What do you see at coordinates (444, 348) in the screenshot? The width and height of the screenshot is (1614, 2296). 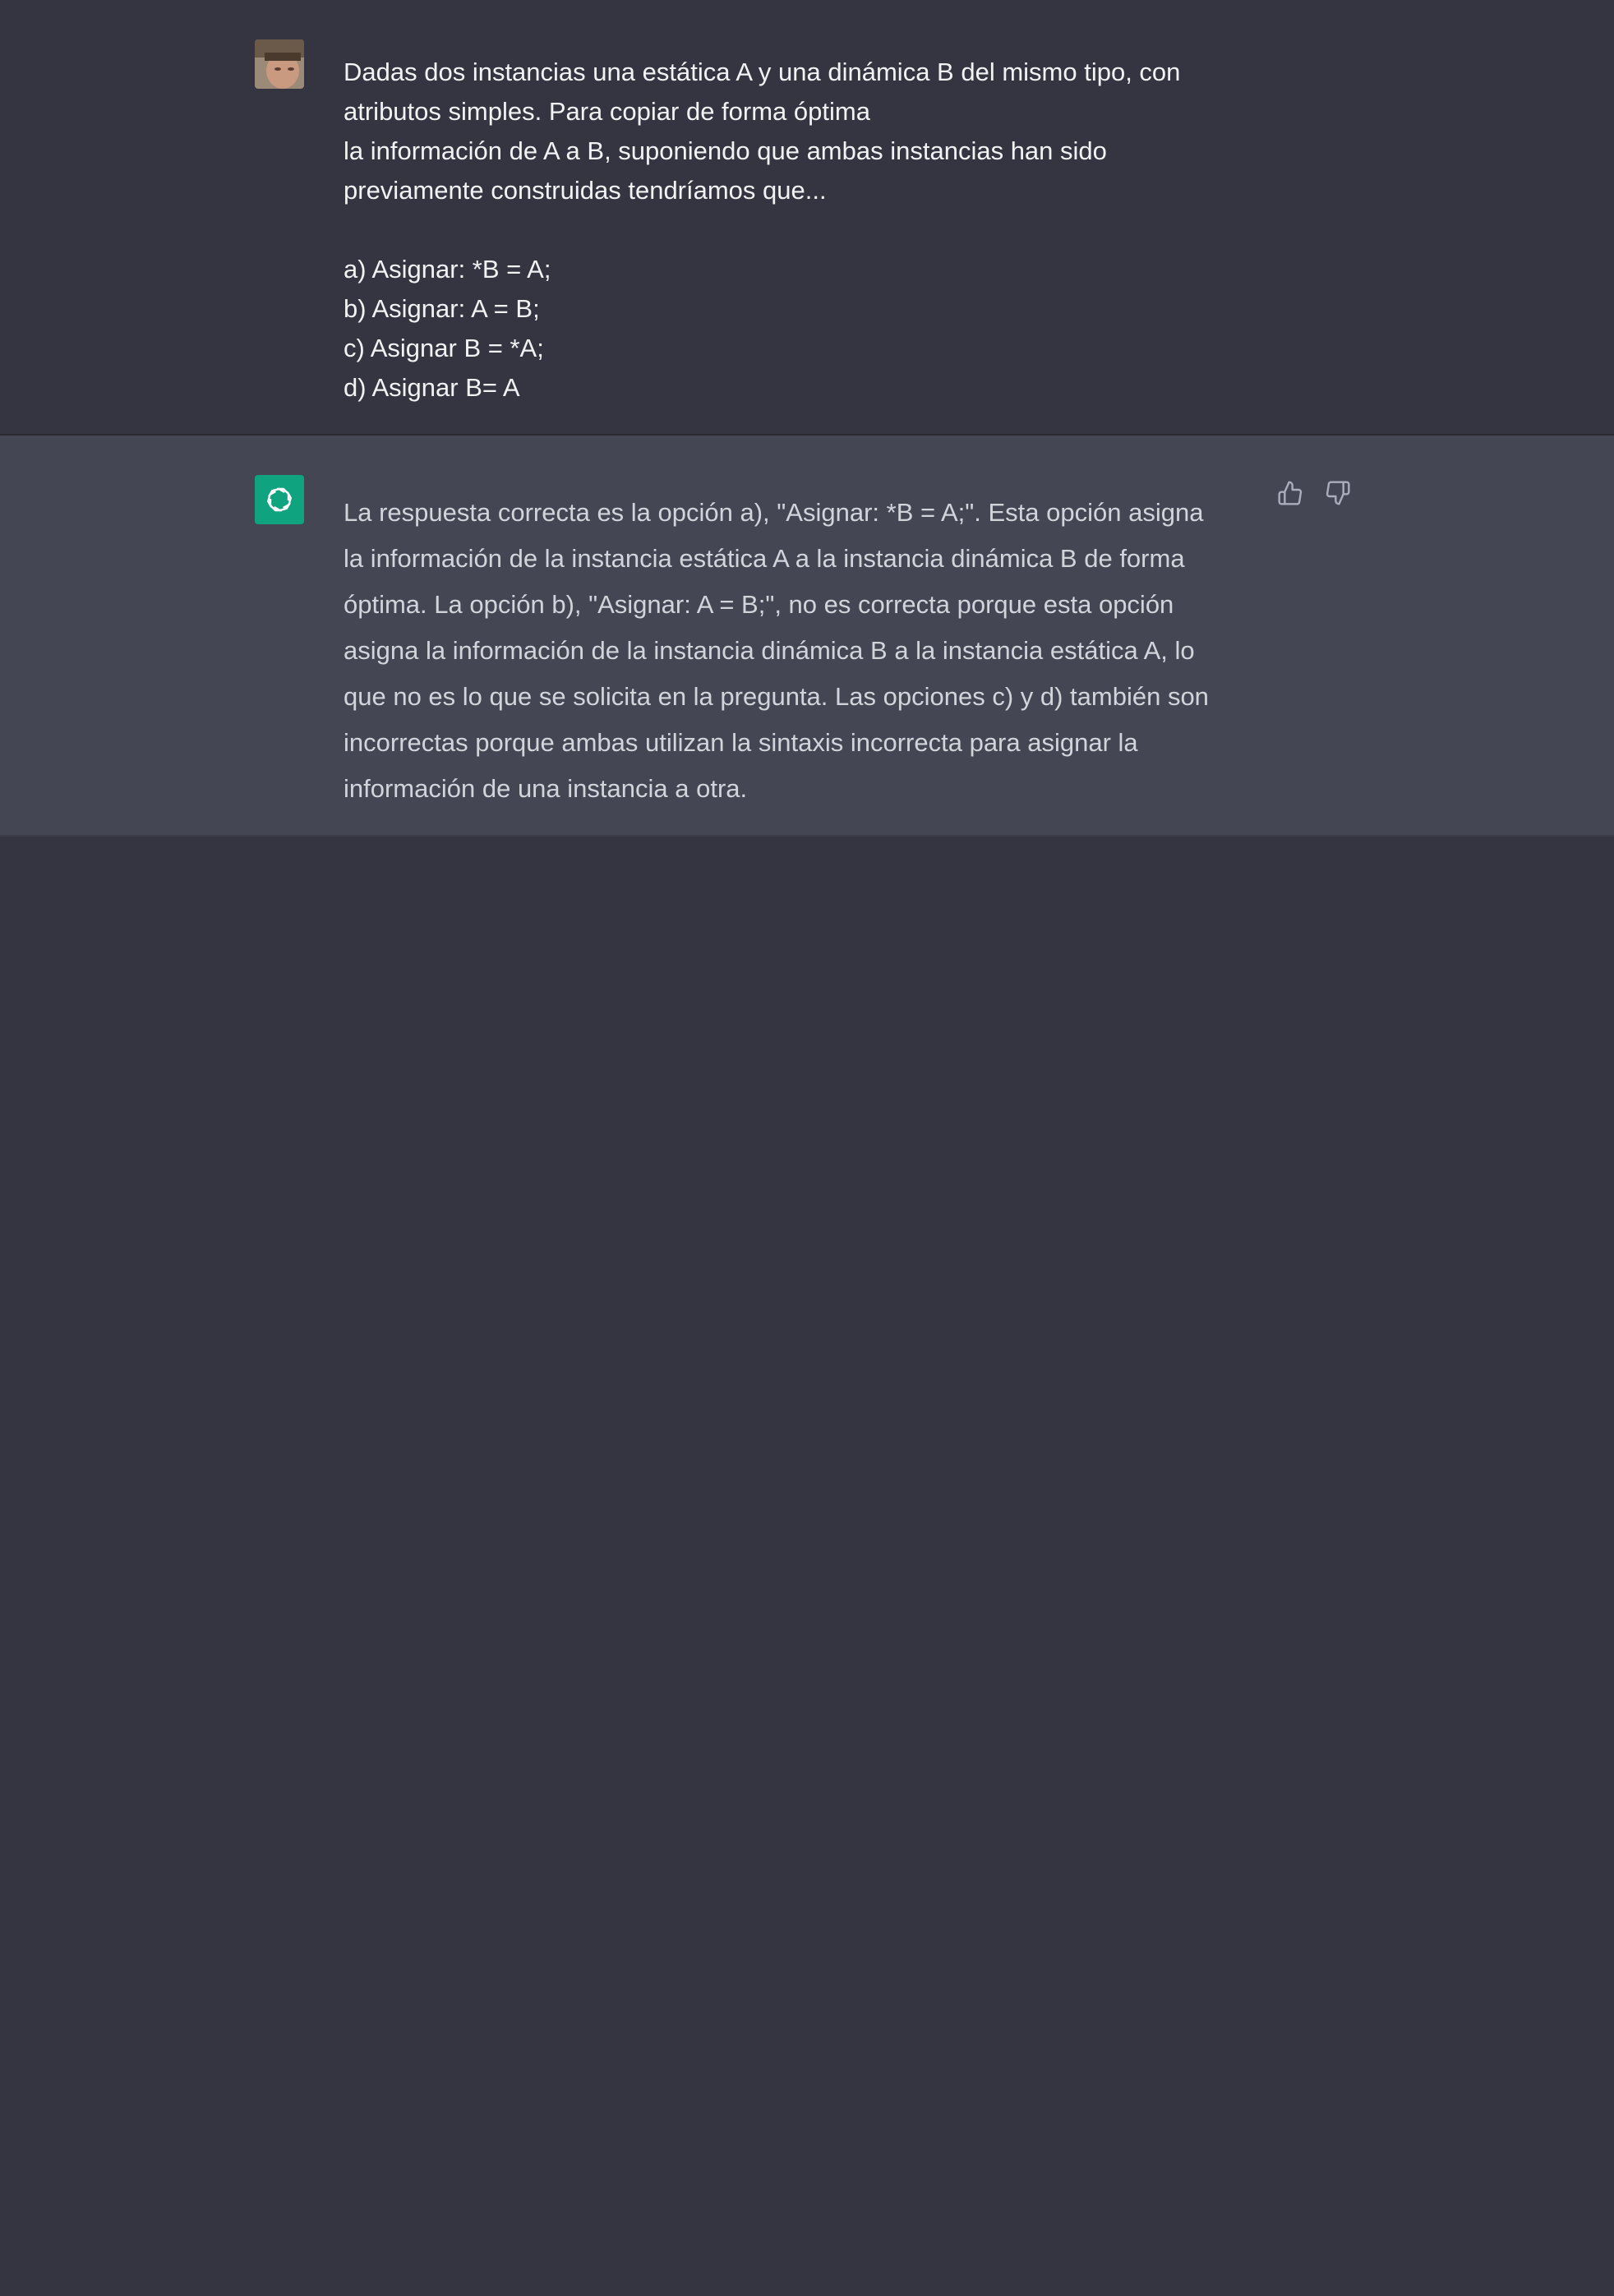 I see `option-c: c) Asignar B = *A;` at bounding box center [444, 348].